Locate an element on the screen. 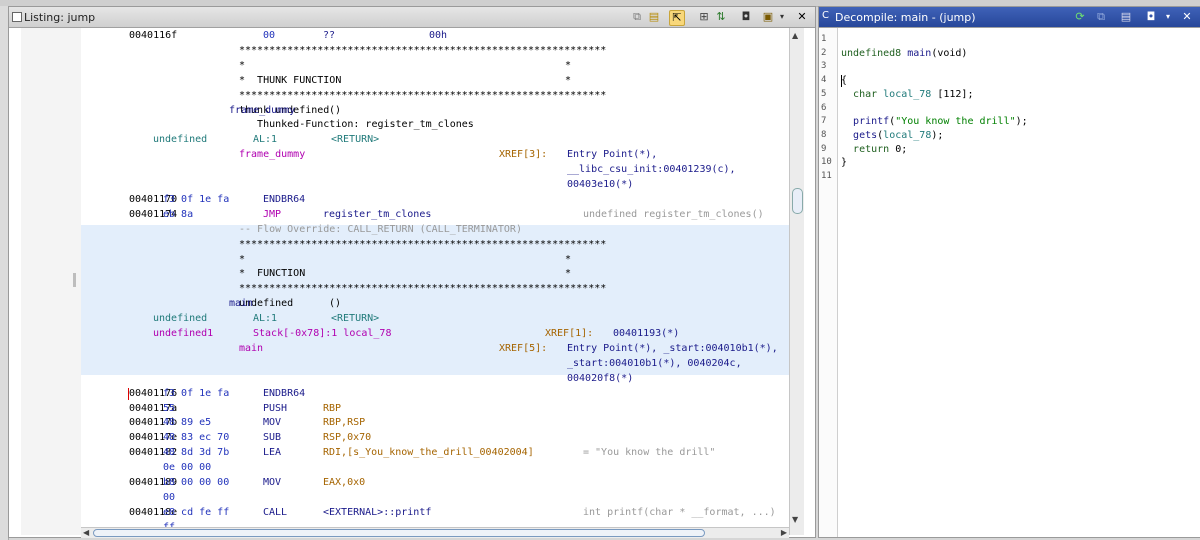 Image resolution: width=1200 pixels, height=540 pixels. scroll-down-icon: ▼ is located at coordinates (795, 519).